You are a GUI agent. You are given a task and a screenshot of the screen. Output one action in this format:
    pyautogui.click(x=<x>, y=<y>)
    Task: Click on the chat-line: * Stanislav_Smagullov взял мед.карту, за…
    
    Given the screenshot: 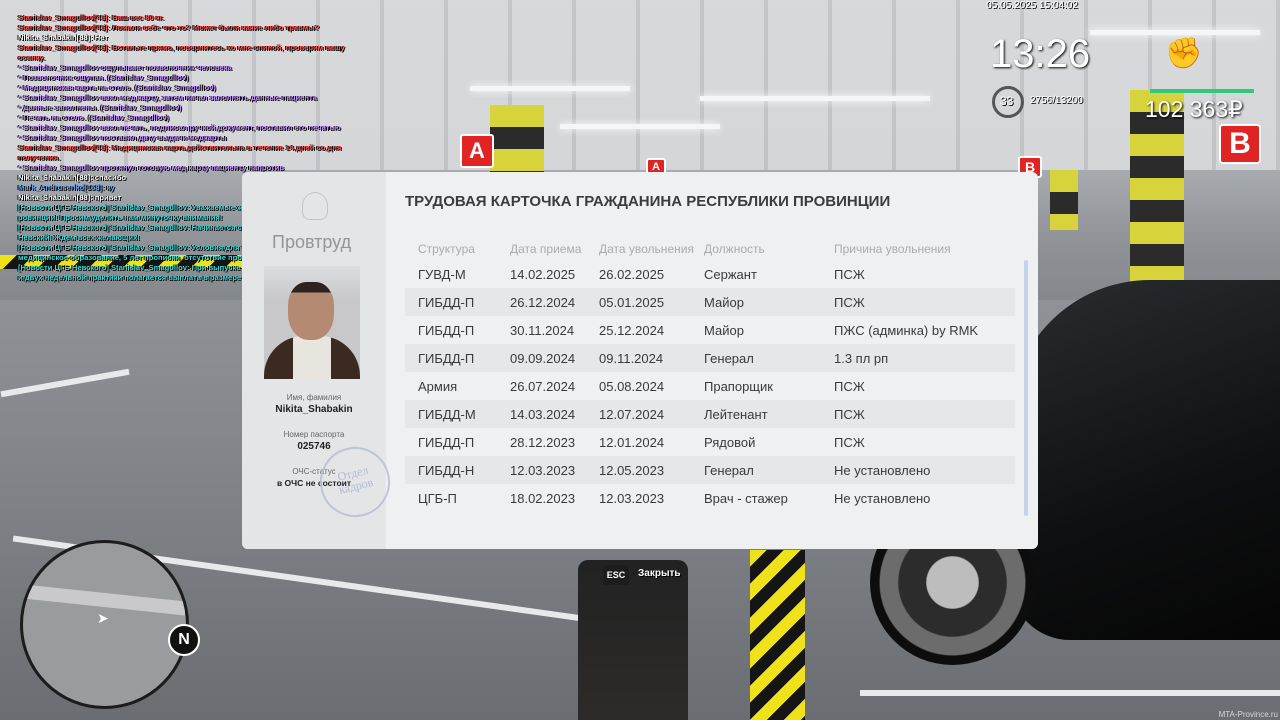 What is the action you would take?
    pyautogui.click(x=167, y=97)
    